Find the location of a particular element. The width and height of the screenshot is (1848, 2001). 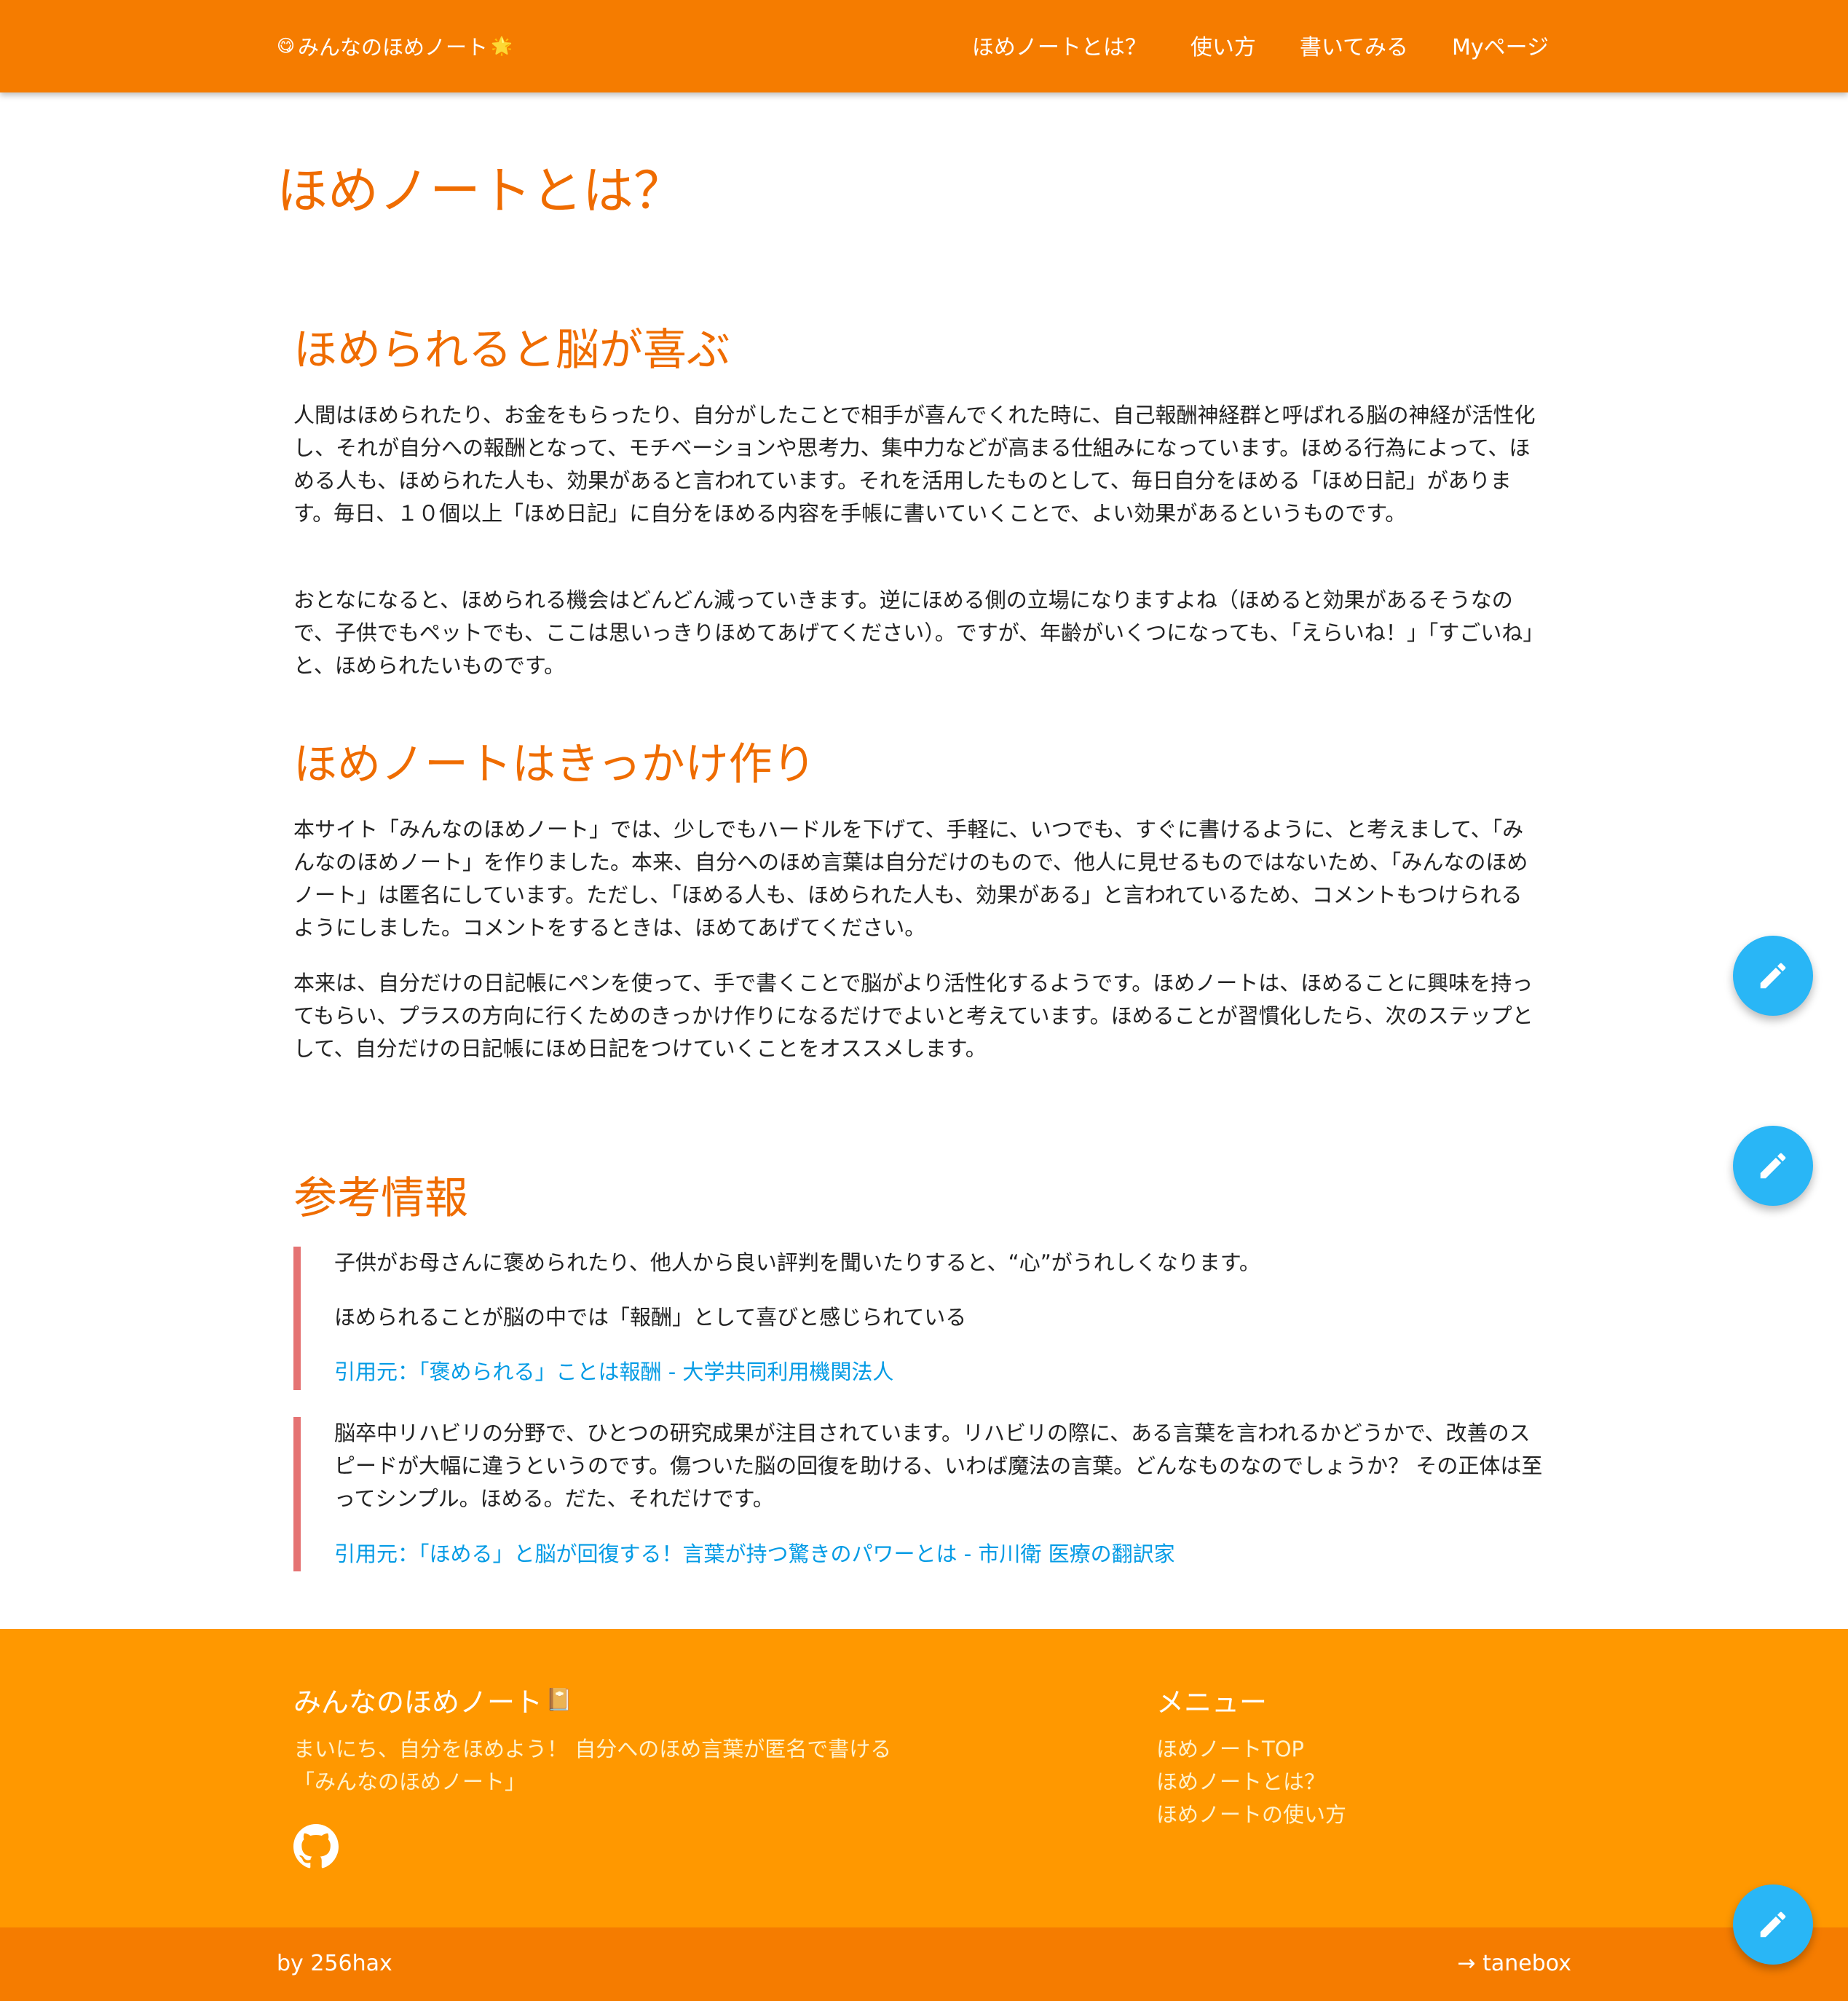

yum-emoji-icon: 😋 is located at coordinates (286, 46).